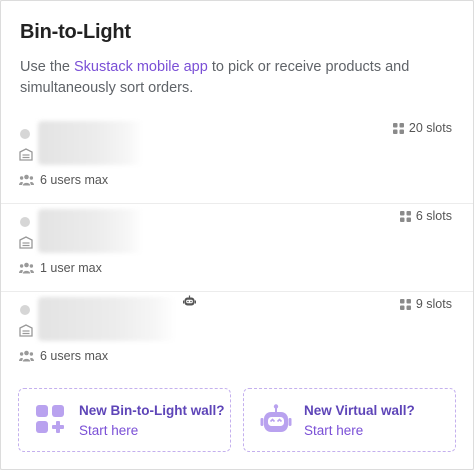 The width and height of the screenshot is (474, 470). What do you see at coordinates (151, 420) in the screenshot?
I see `new-bin-to-light-text: New Bin-to-Light wall? Start here` at bounding box center [151, 420].